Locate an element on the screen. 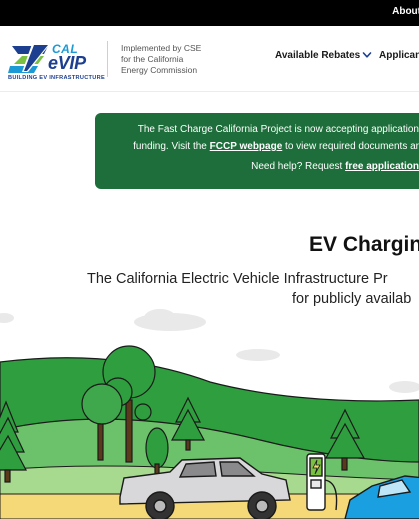  about-link: About is located at coordinates (405, 11).